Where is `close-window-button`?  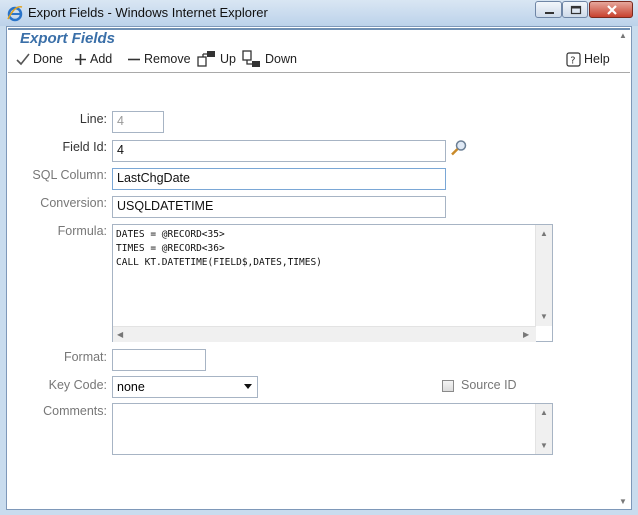 close-window-button is located at coordinates (611, 9).